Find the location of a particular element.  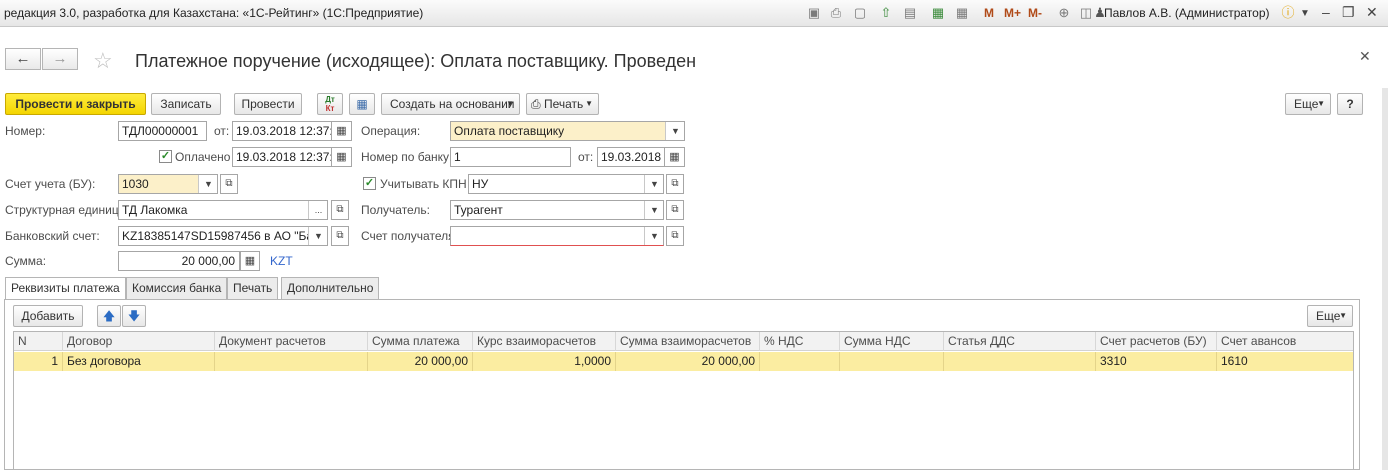

column-header: Статья ДДС is located at coordinates (1020, 341).